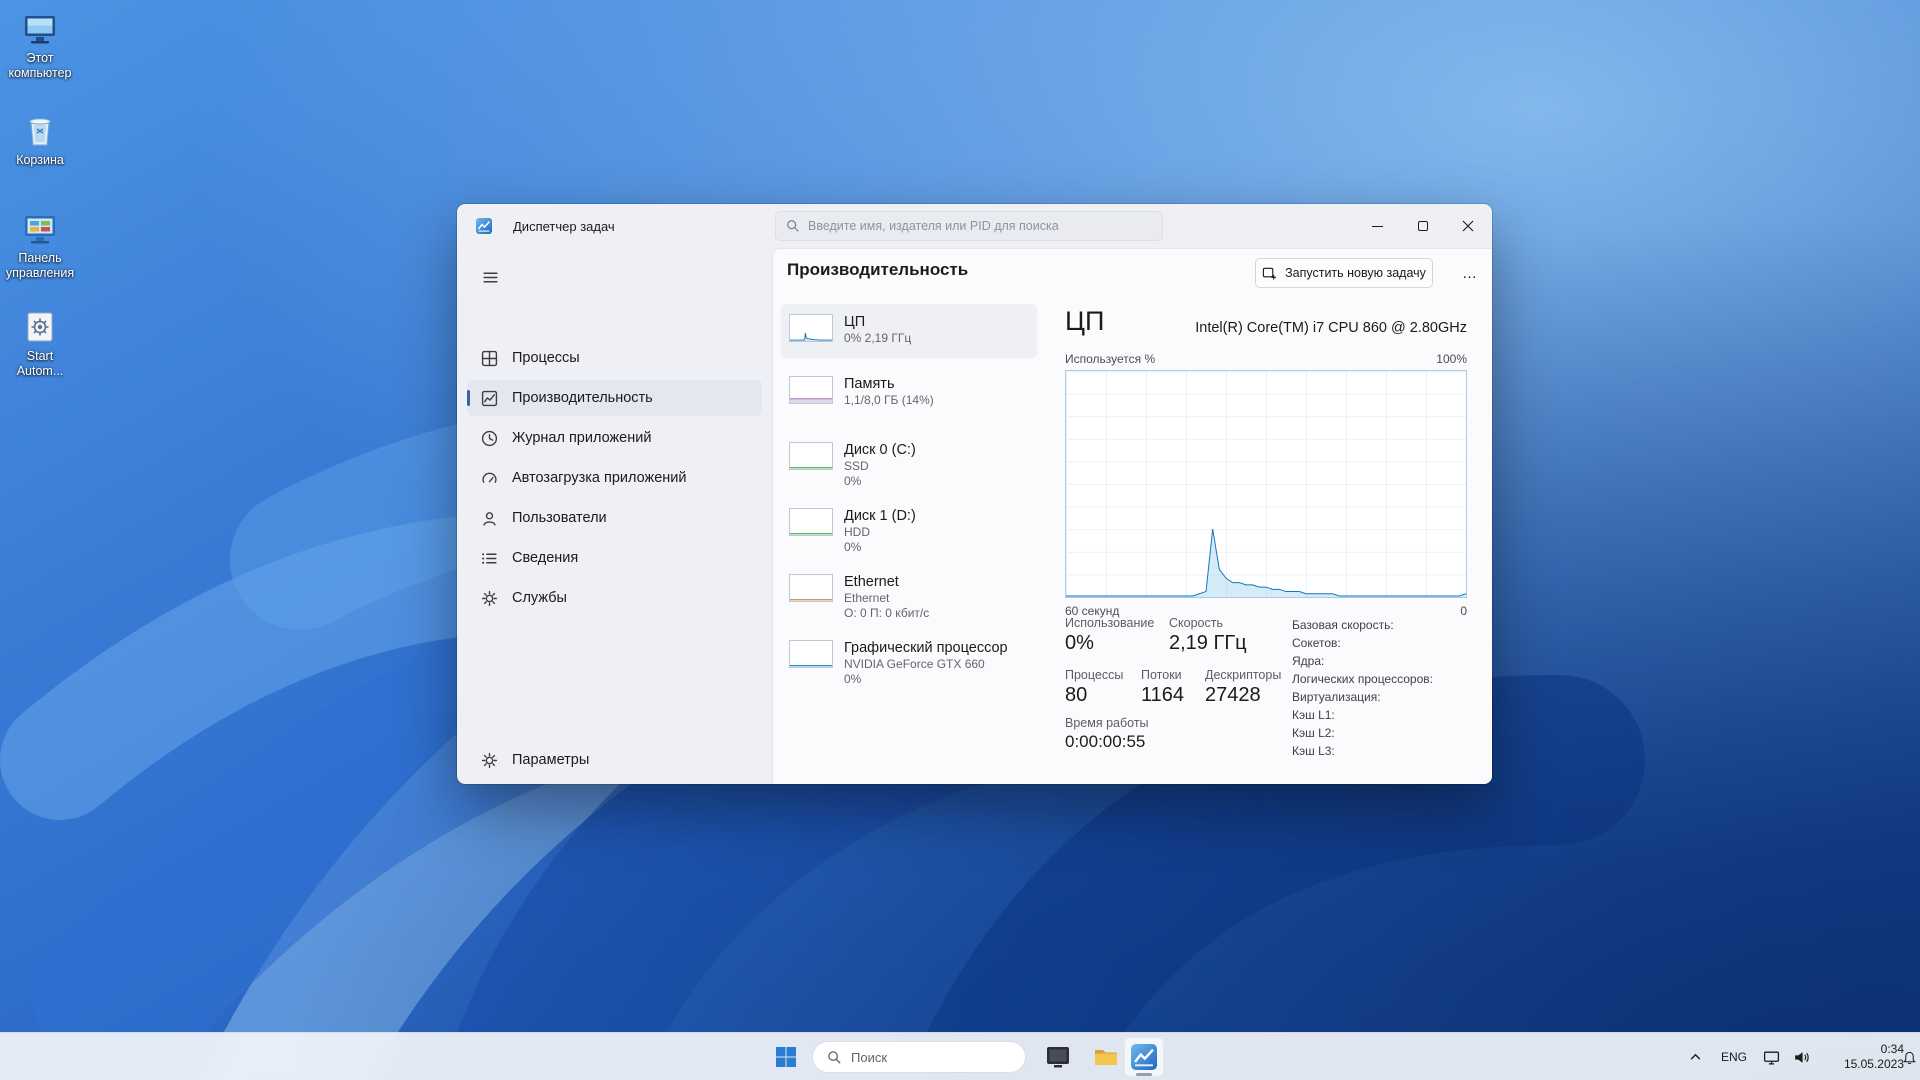 This screenshot has height=1080, width=1920. What do you see at coordinates (869, 384) in the screenshot?
I see `perf-item-title: Память` at bounding box center [869, 384].